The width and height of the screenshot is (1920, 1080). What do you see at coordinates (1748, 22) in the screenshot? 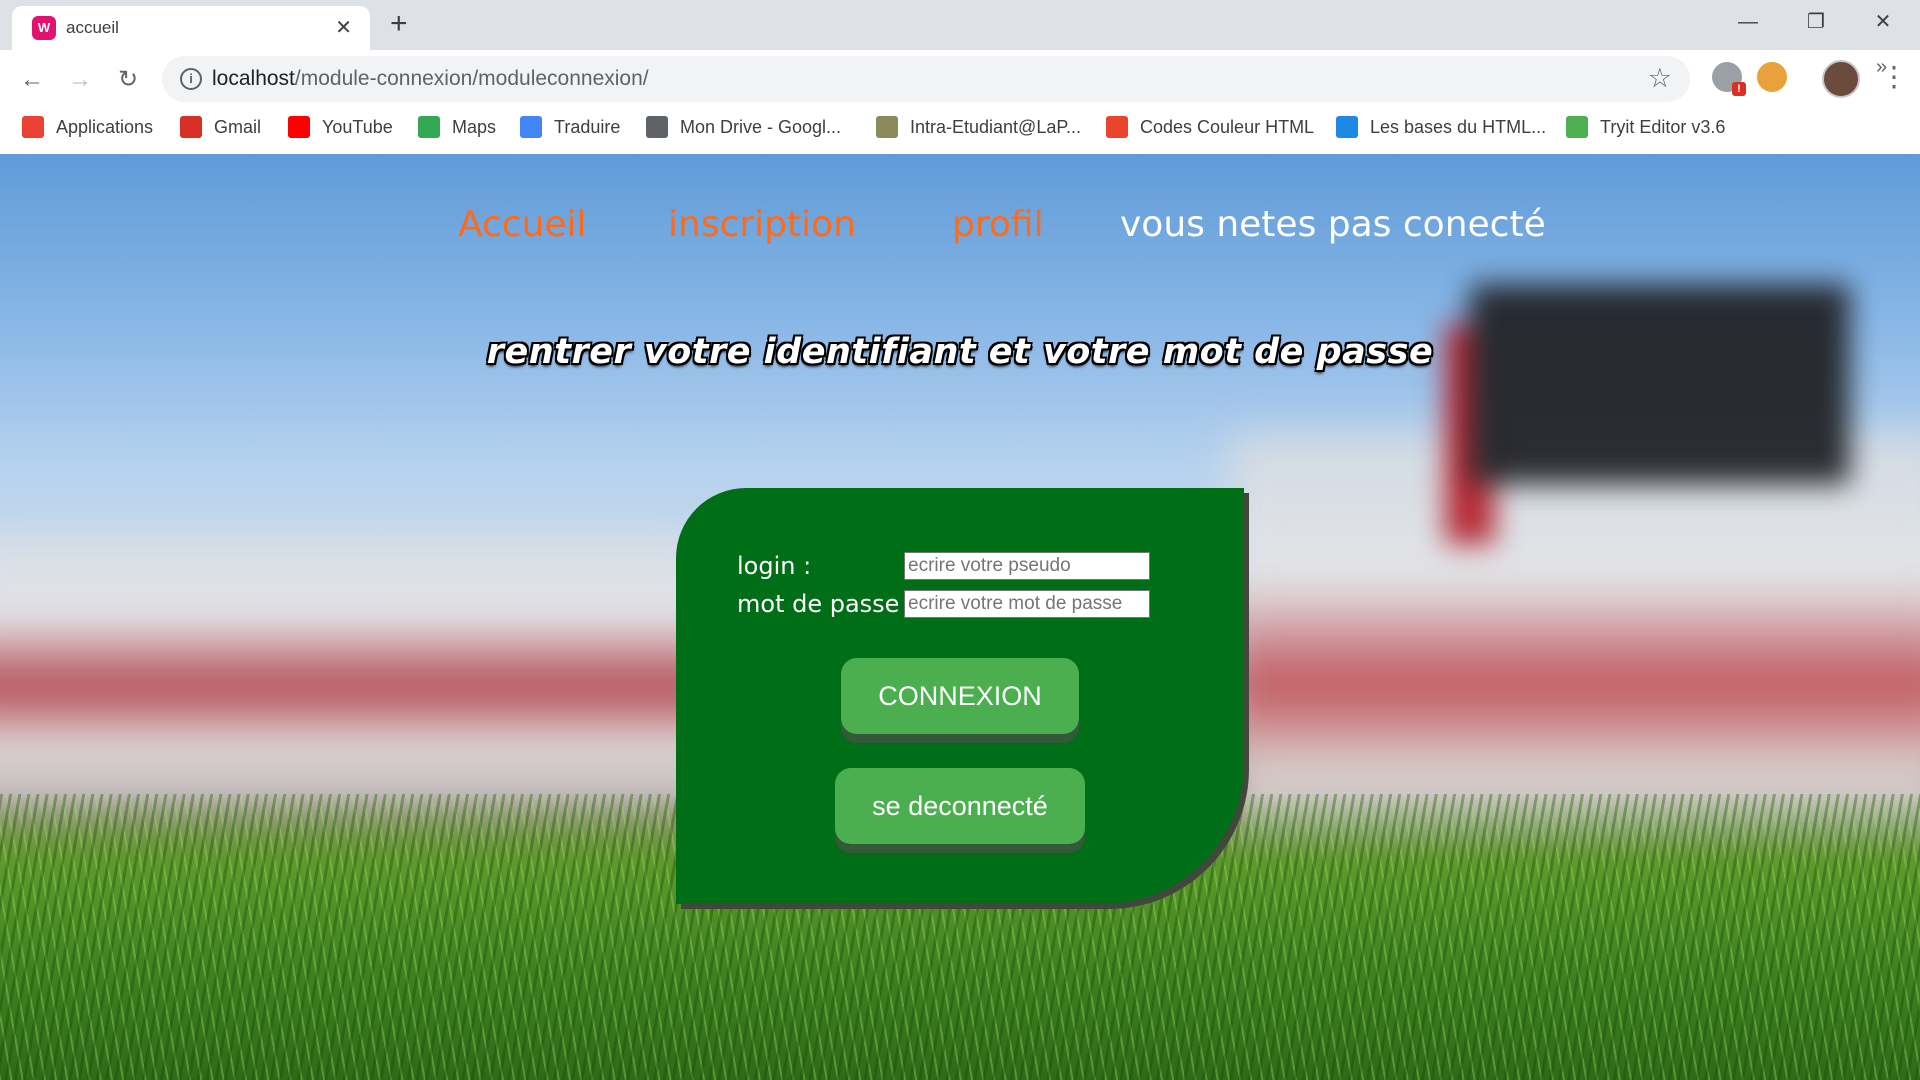
I see `minimize-window-icon: —` at bounding box center [1748, 22].